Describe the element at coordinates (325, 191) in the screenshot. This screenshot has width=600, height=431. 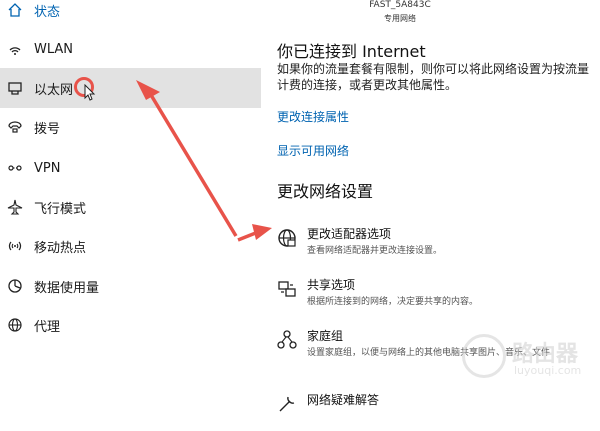
I see `change-network-settings-title: 更改网络设置` at that location.